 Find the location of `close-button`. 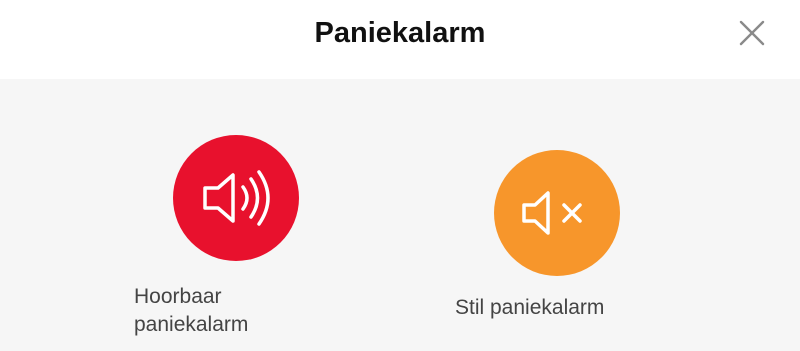

close-button is located at coordinates (752, 33).